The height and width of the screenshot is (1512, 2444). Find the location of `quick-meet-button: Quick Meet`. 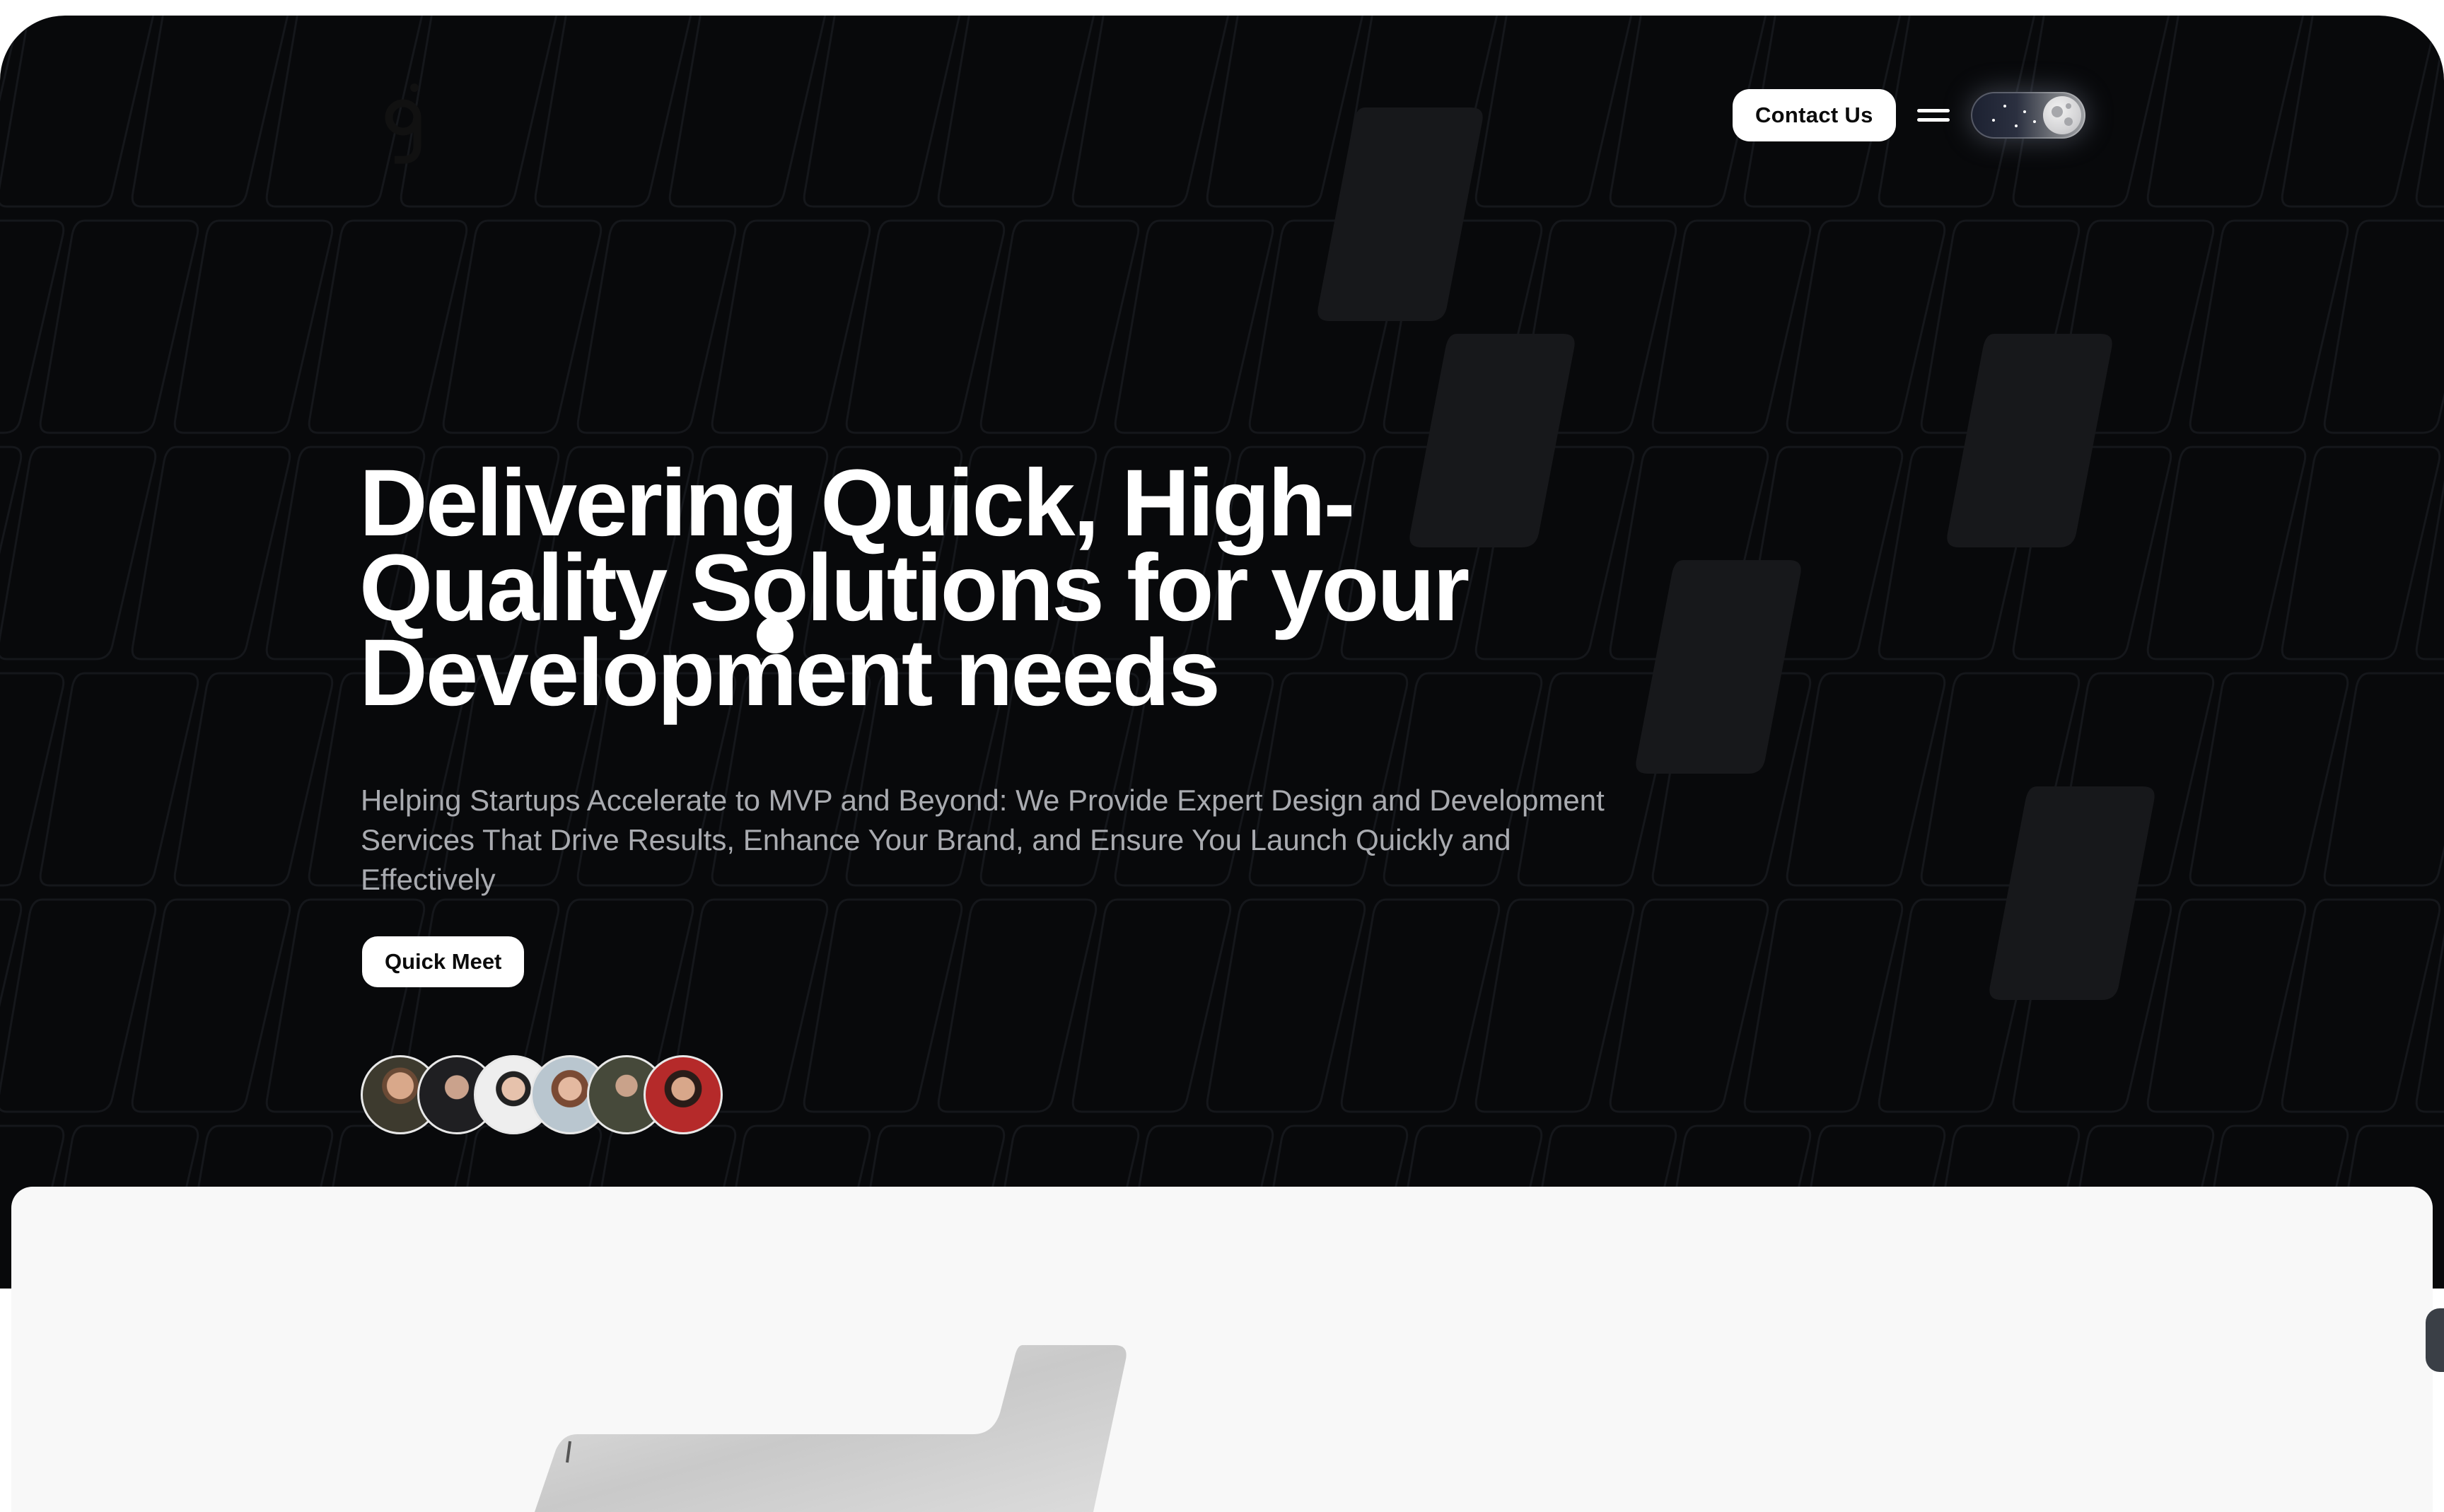

quick-meet-button: Quick Meet is located at coordinates (443, 961).